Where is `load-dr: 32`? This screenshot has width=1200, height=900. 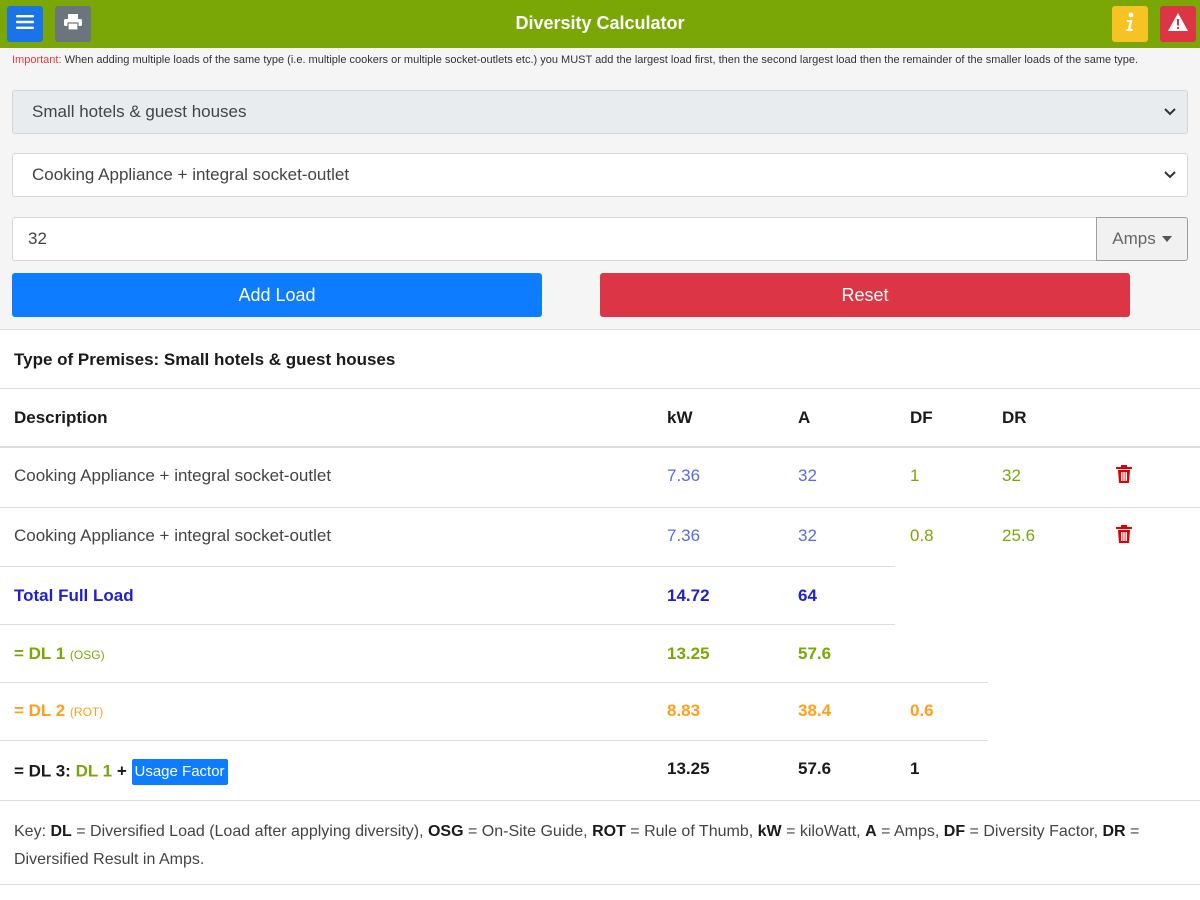
load-dr: 32 is located at coordinates (1011, 475).